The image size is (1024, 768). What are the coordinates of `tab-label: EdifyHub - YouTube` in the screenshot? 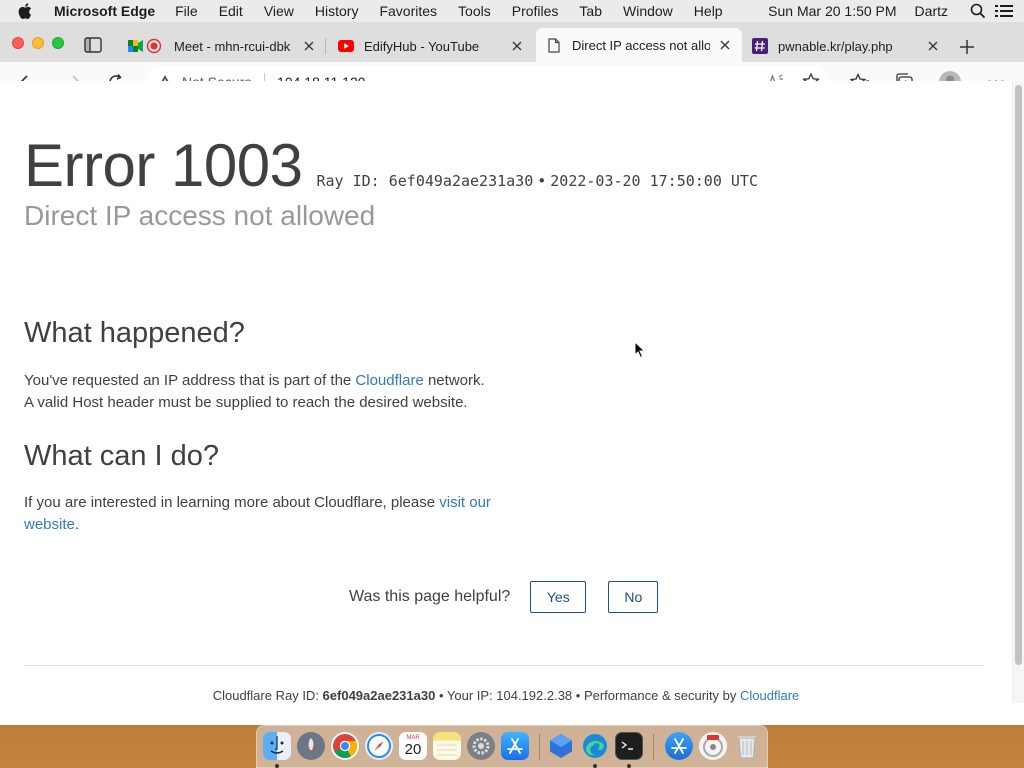 It's located at (422, 46).